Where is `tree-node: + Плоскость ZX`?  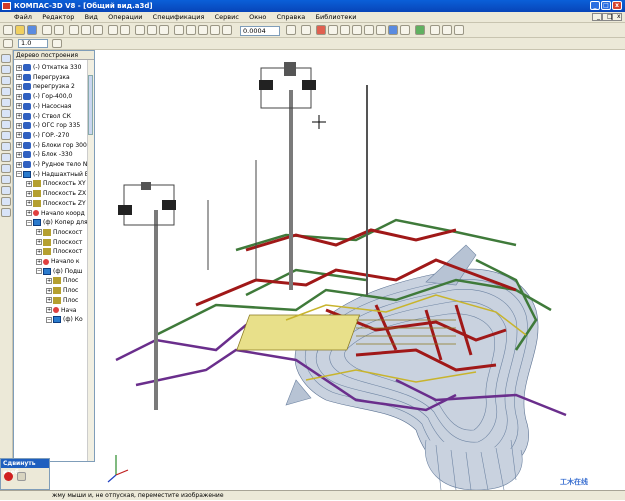 tree-node: + Плоскость ZX is located at coordinates (56, 193).